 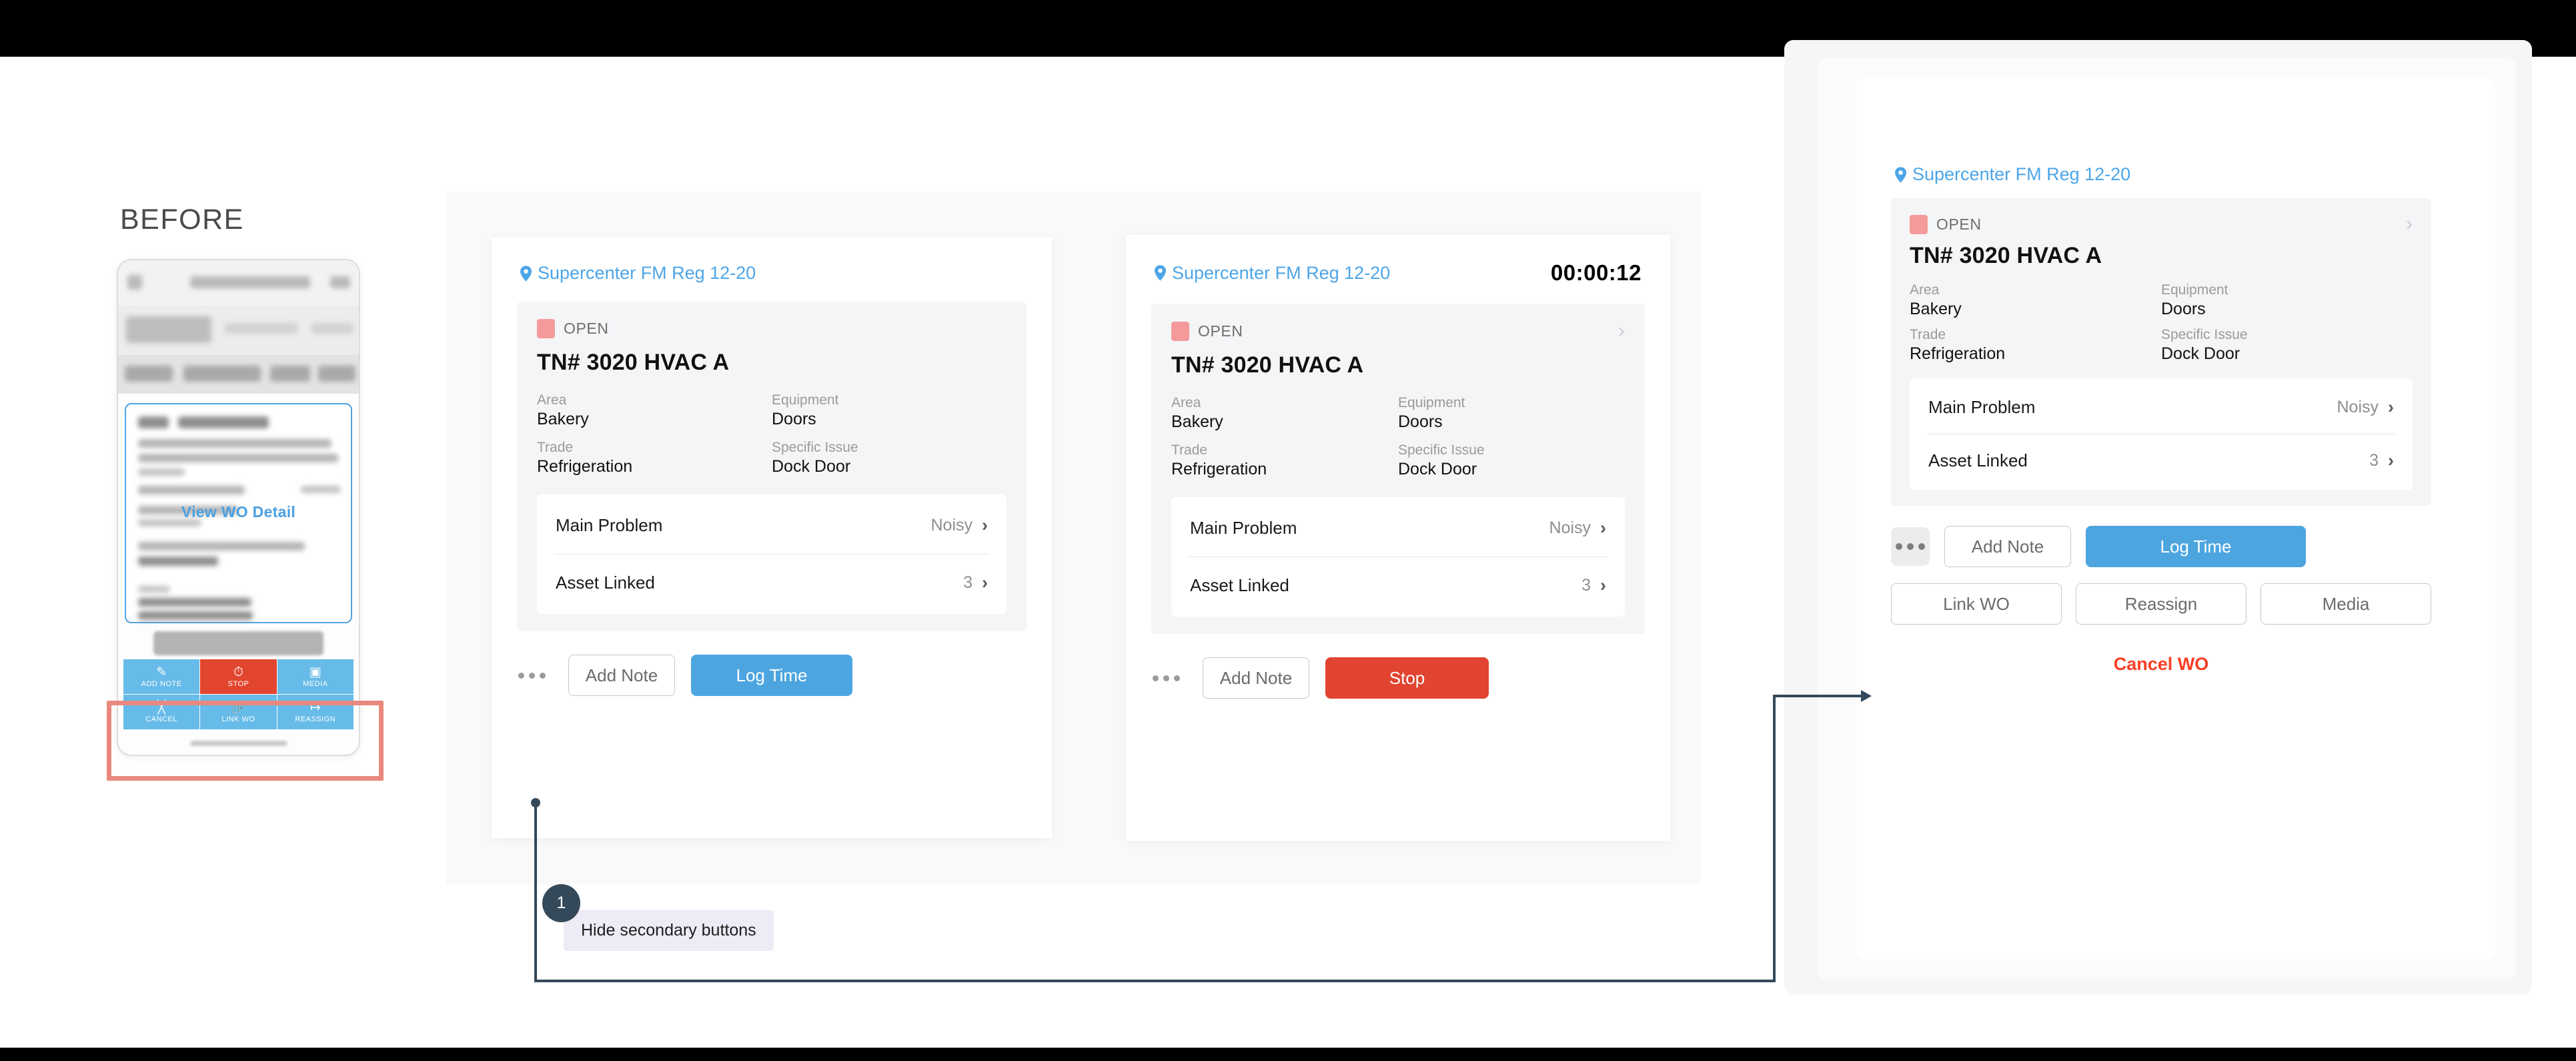 I want to click on note-edit-icon: ✎, so click(x=161, y=672).